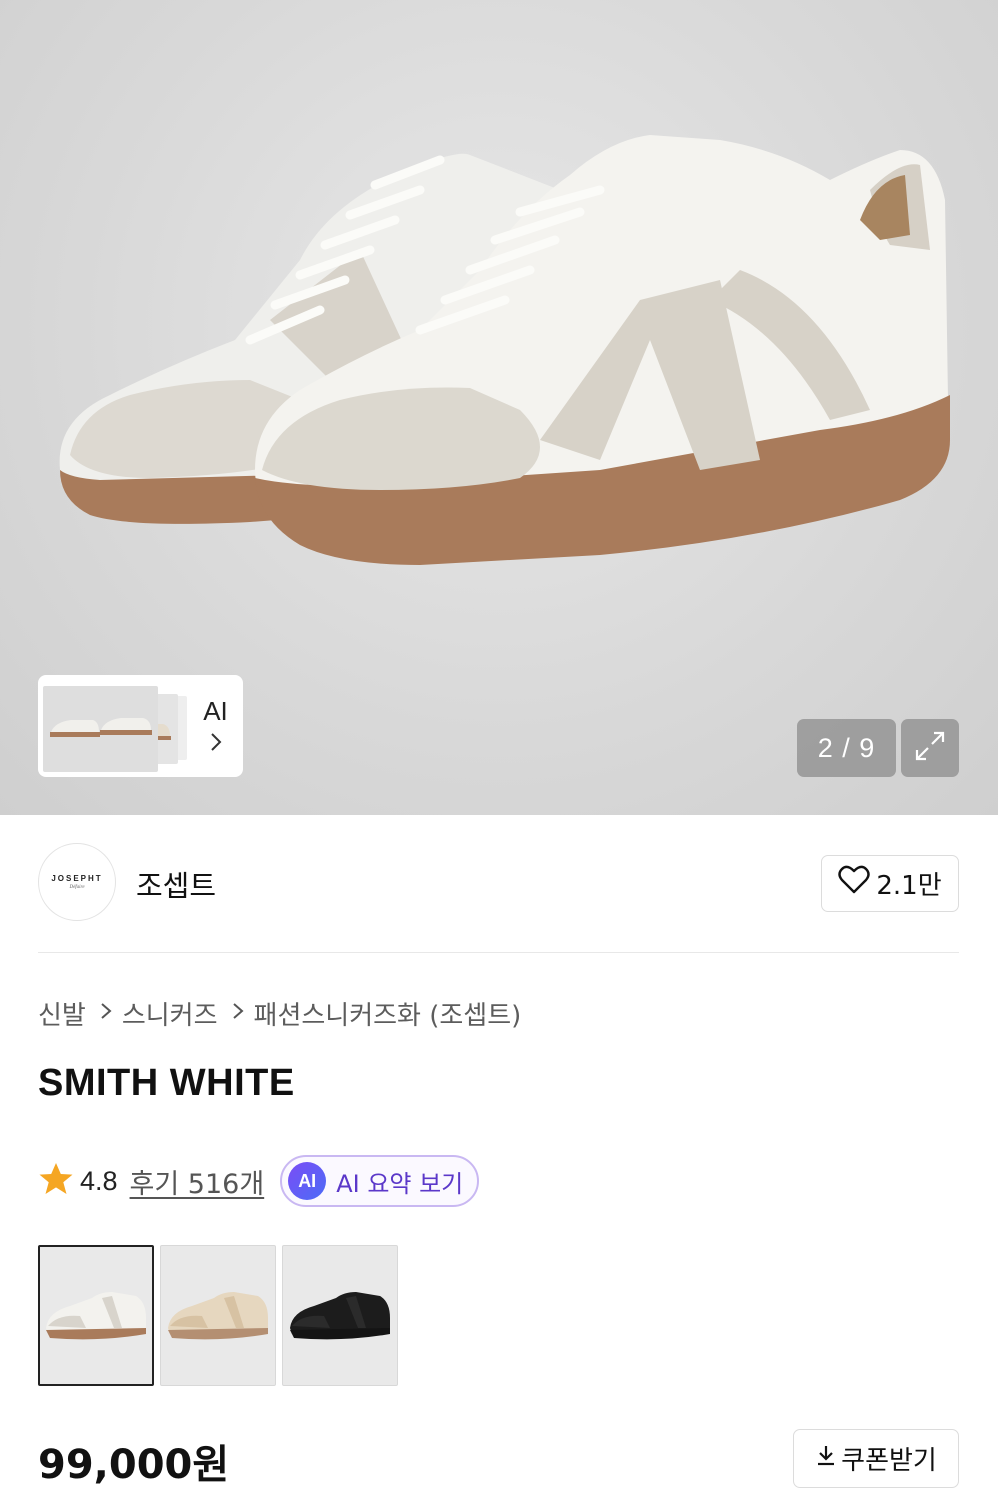 This screenshot has height=1500, width=998. I want to click on ai-styling-thumbnail-card: AI, so click(140, 726).